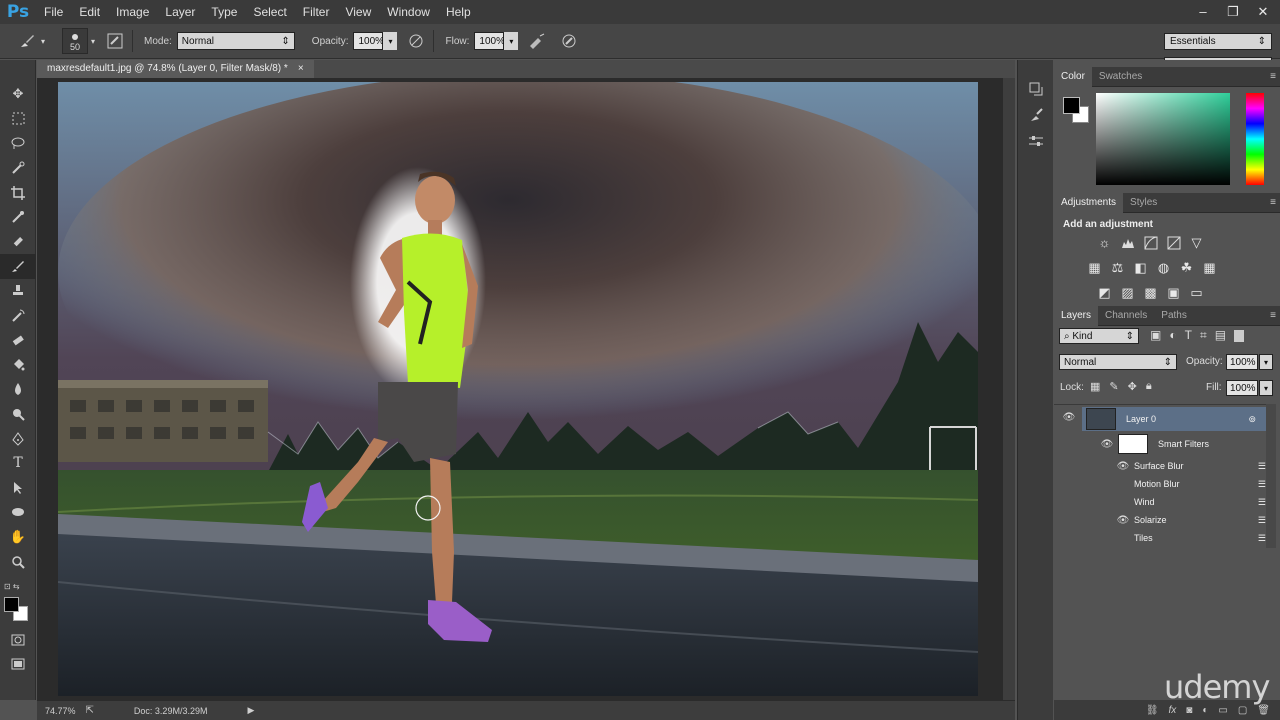  Describe the element at coordinates (1162, 520) in the screenshot. I see `smart-filter-item: 👁︎ Solarize ☰` at that location.